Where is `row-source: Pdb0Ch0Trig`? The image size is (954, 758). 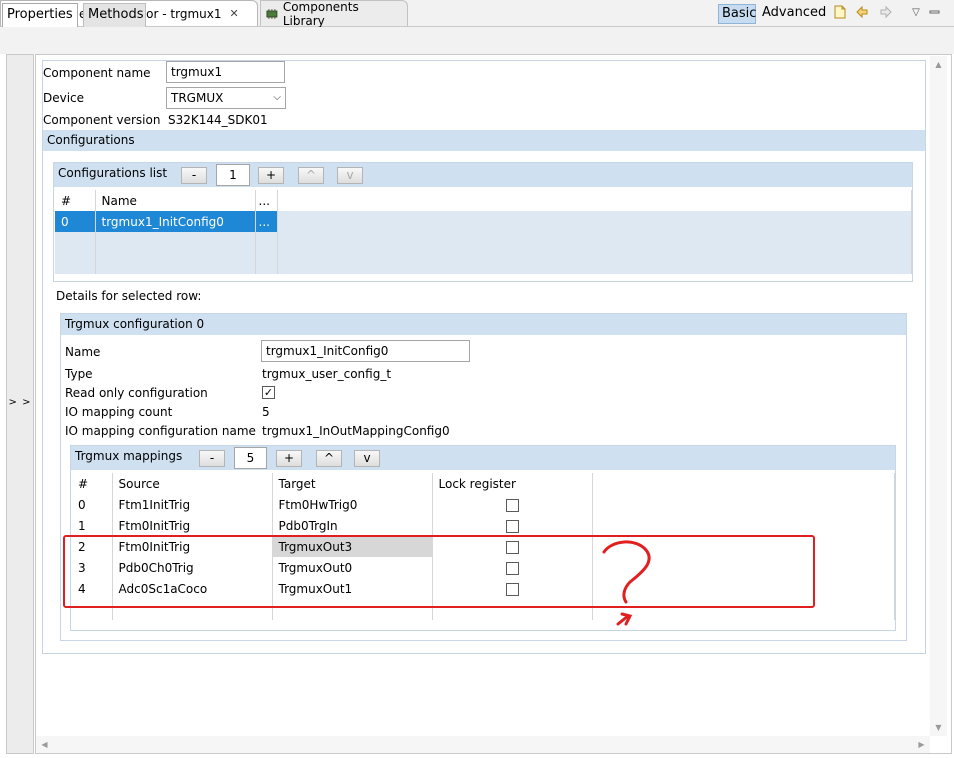 row-source: Pdb0Ch0Trig is located at coordinates (192, 567).